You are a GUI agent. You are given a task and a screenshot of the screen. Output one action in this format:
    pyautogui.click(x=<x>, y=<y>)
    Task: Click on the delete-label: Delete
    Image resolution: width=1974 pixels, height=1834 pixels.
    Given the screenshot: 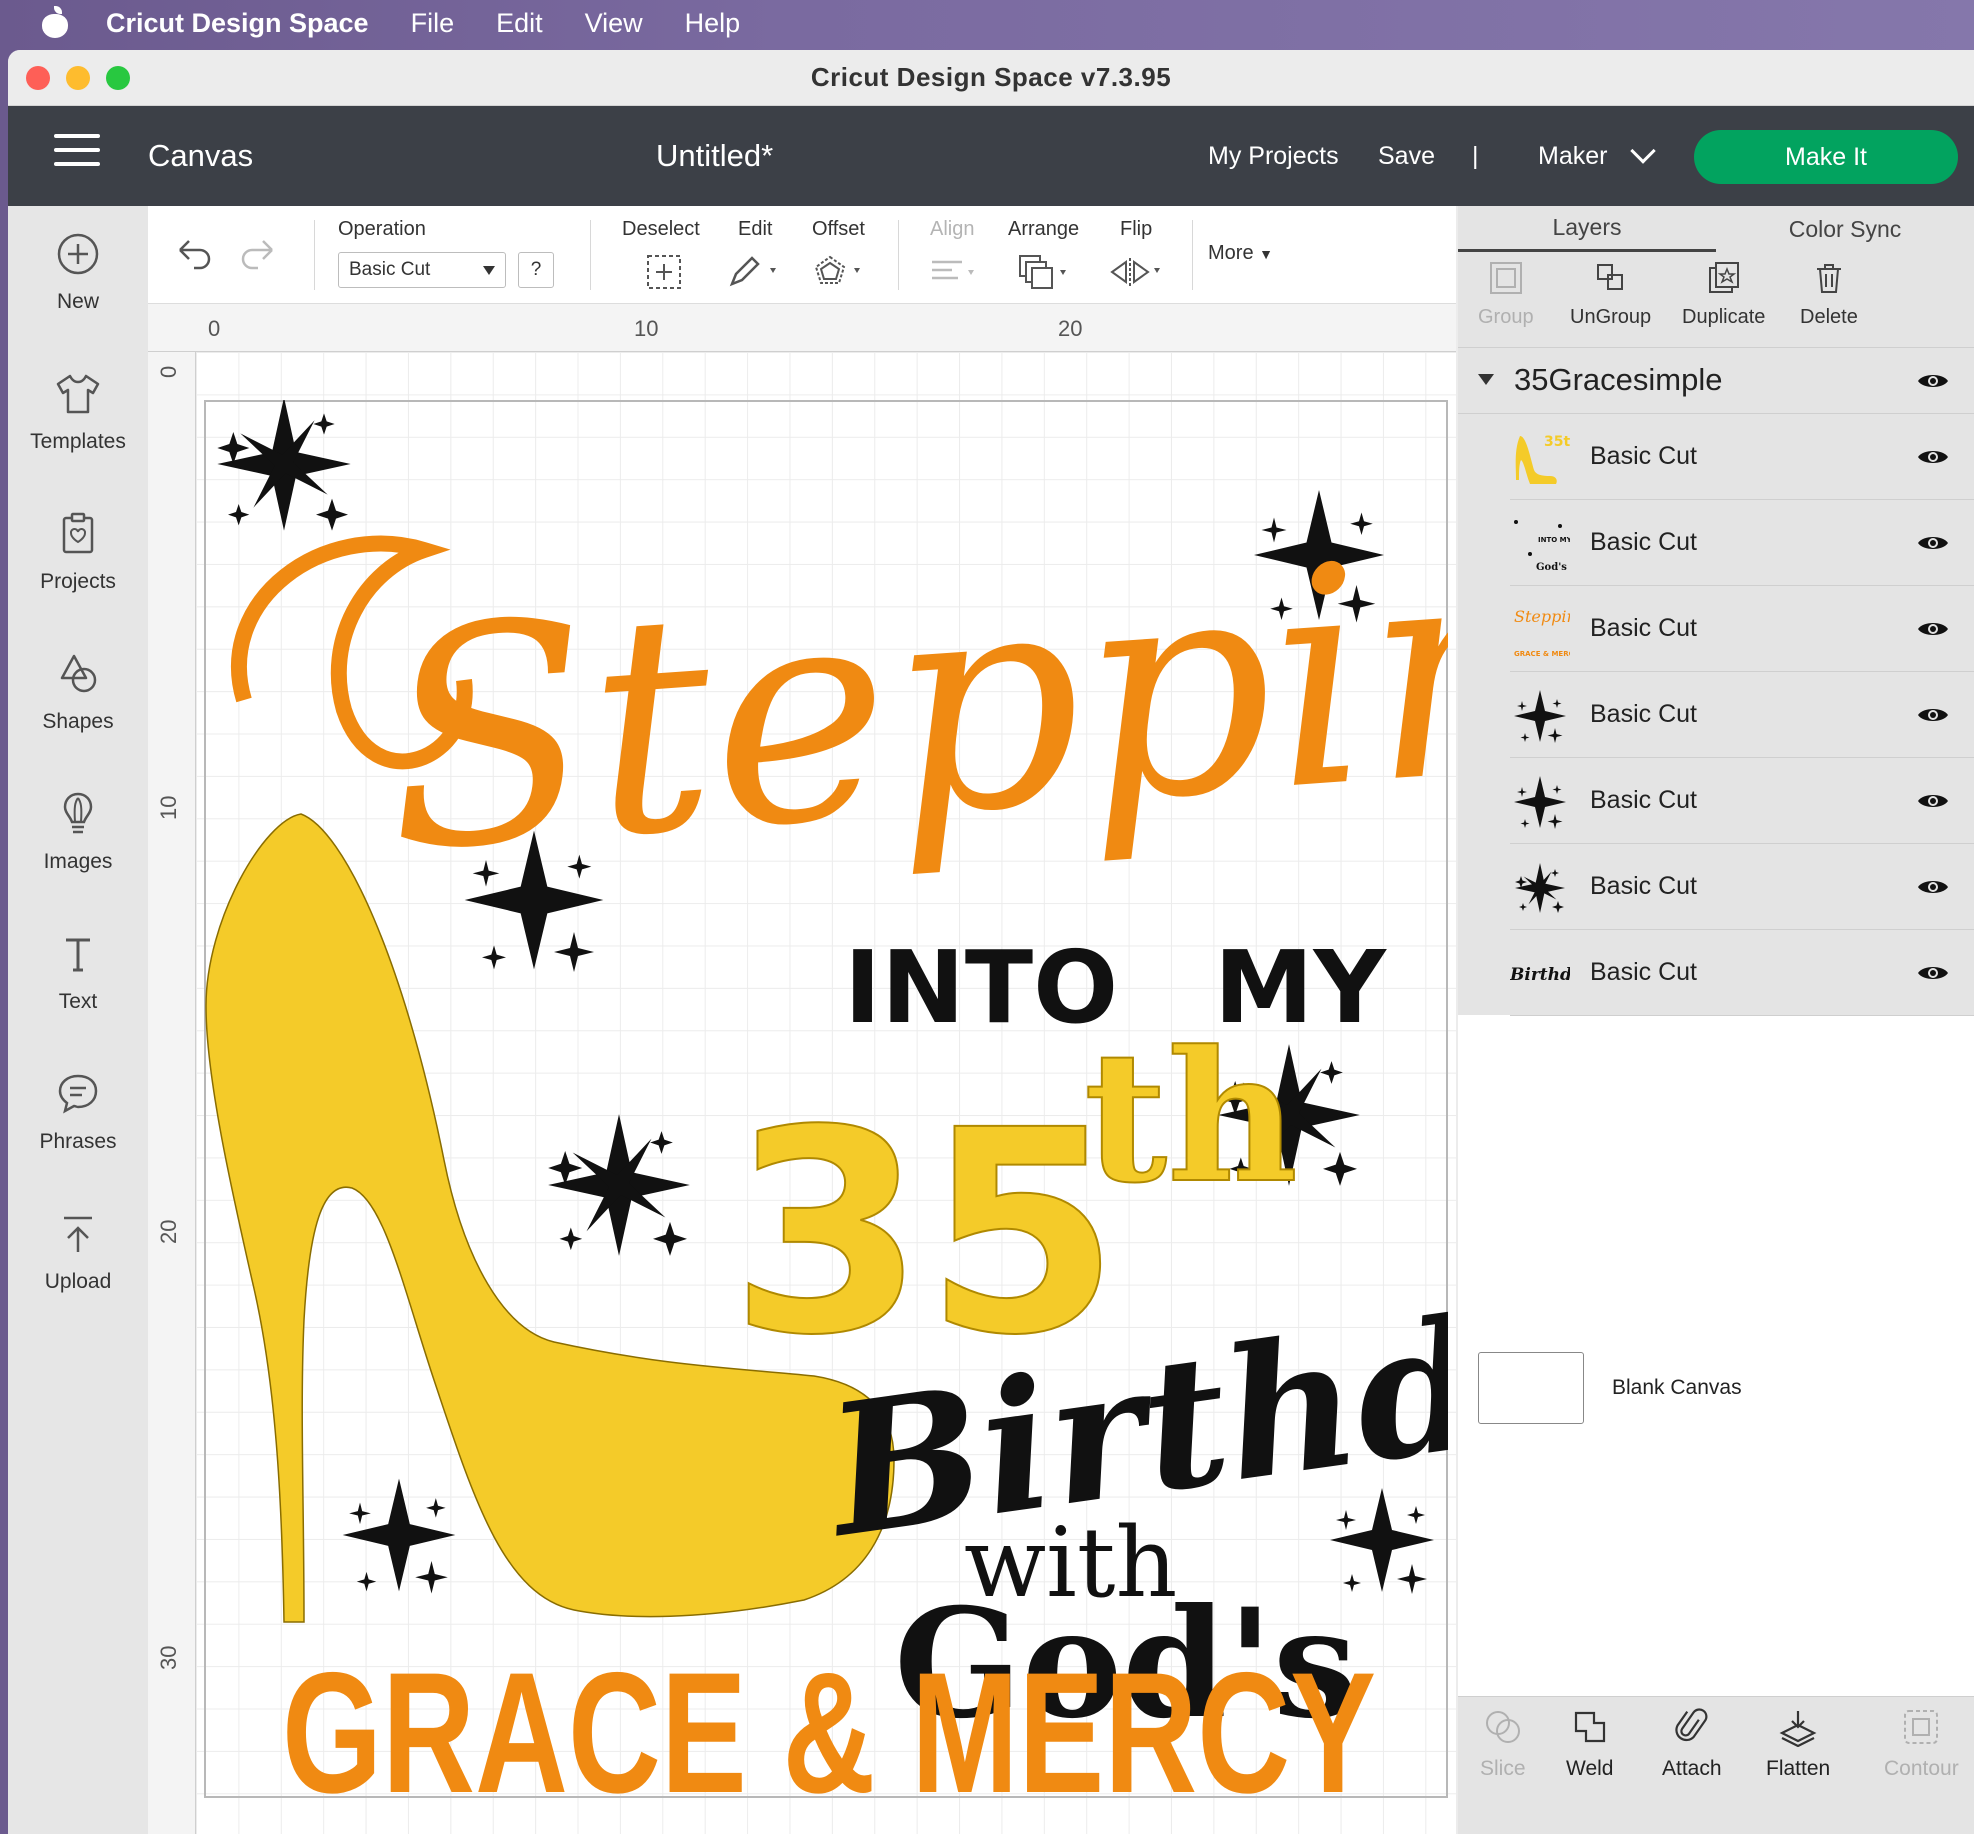 What is the action you would take?
    pyautogui.click(x=1829, y=317)
    